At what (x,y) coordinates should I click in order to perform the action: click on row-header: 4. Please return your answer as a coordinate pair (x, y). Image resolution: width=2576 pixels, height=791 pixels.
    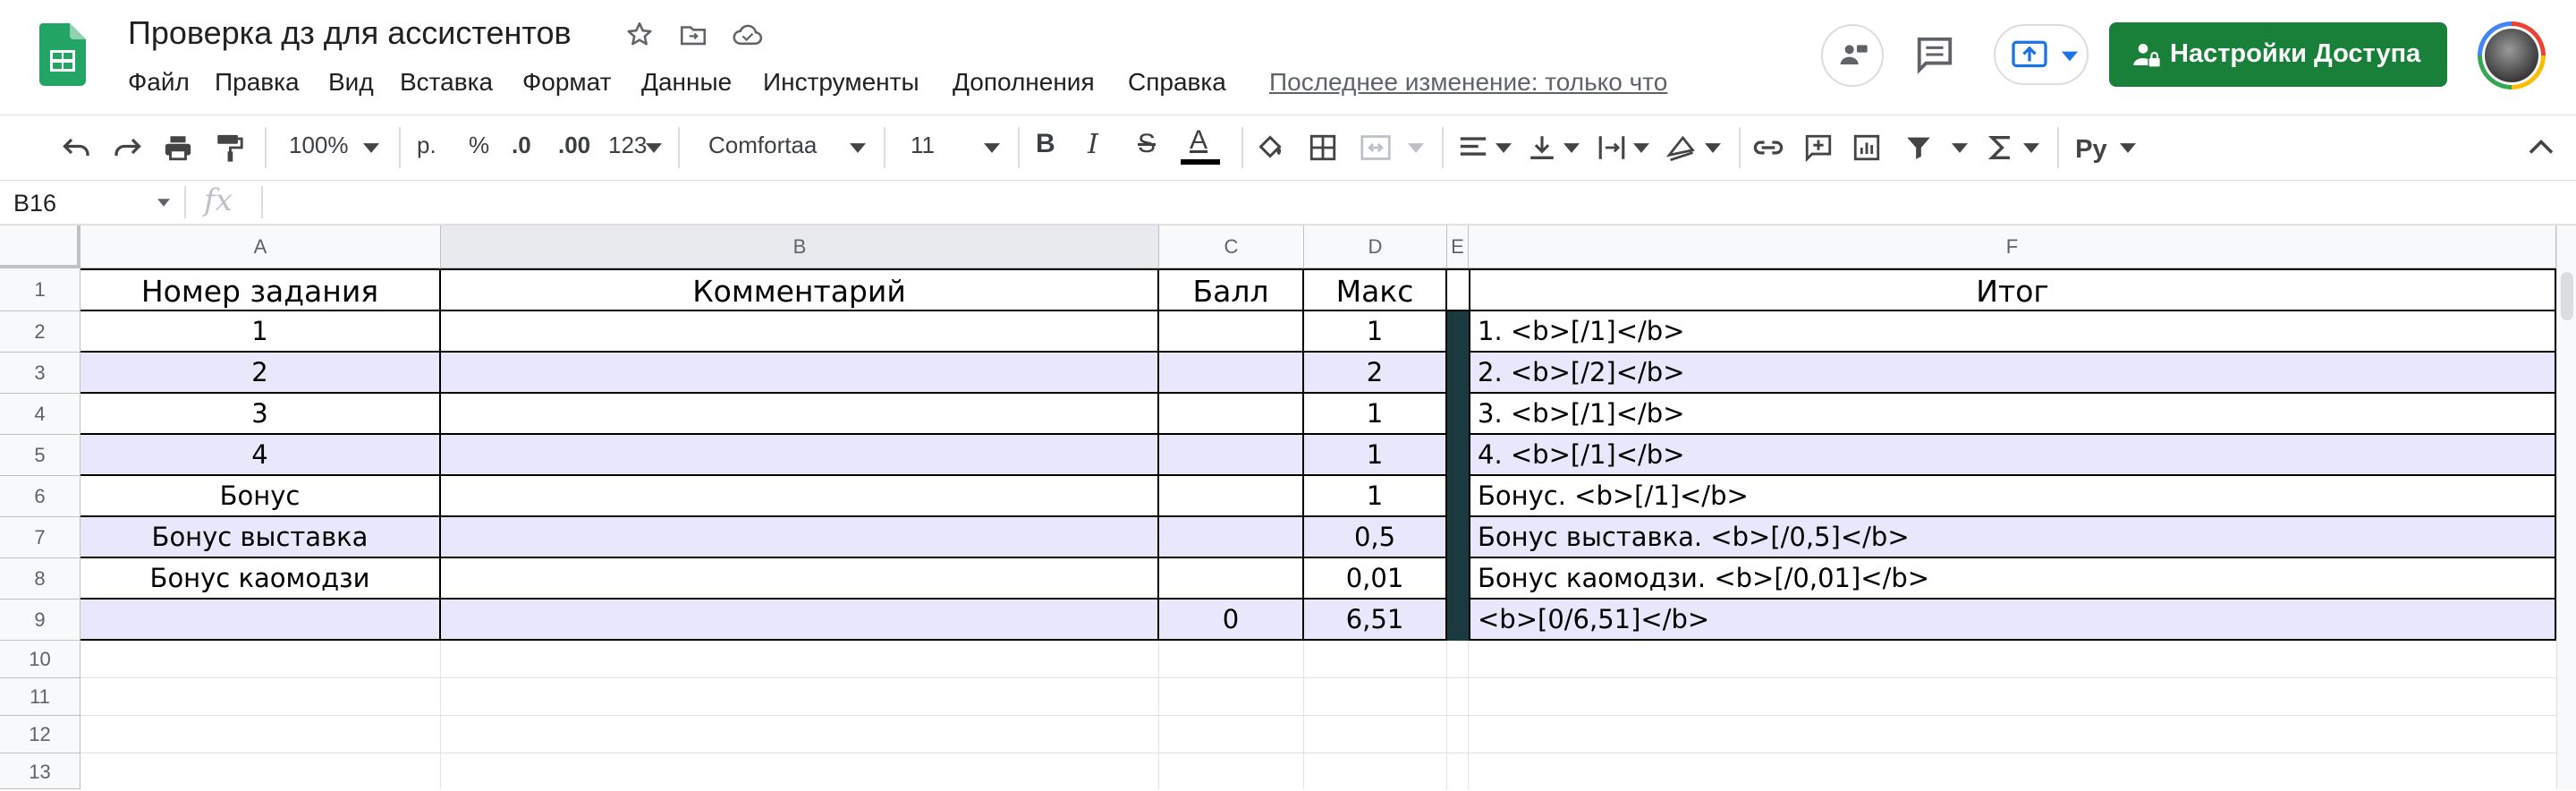
    Looking at the image, I should click on (40, 415).